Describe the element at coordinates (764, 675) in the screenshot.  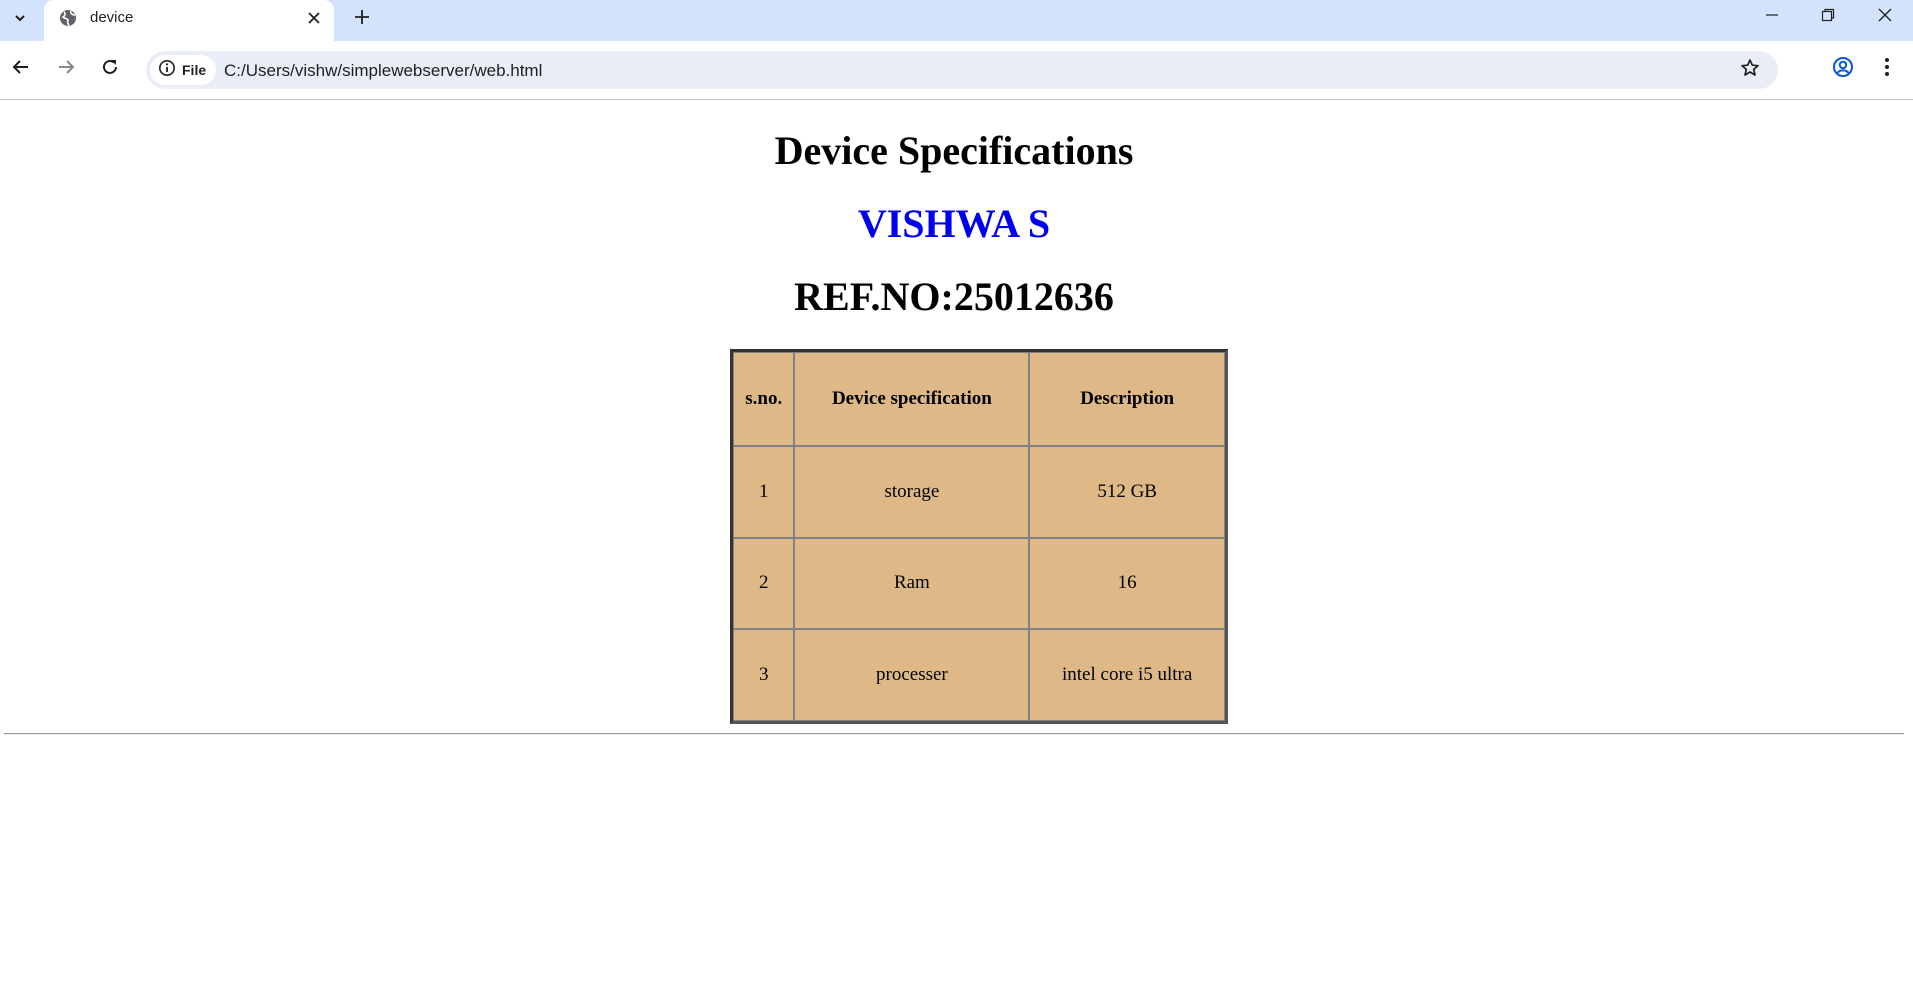
I see `cell-sno: 3` at that location.